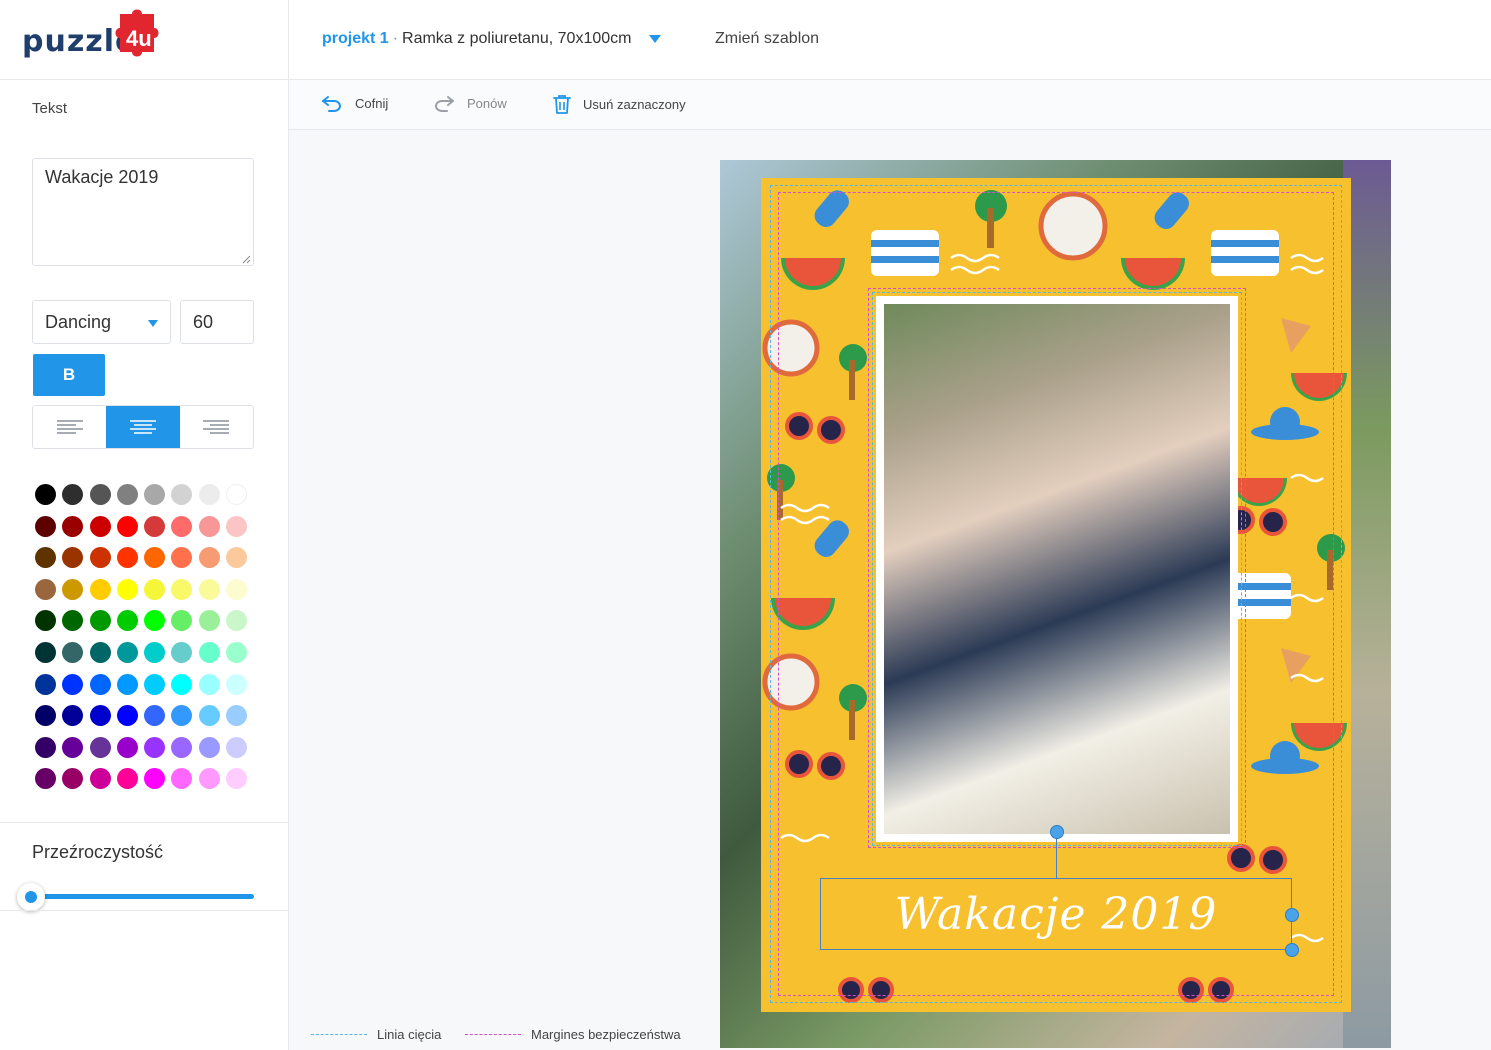  Describe the element at coordinates (143, 896) in the screenshot. I see `opacity-slider-track` at that location.